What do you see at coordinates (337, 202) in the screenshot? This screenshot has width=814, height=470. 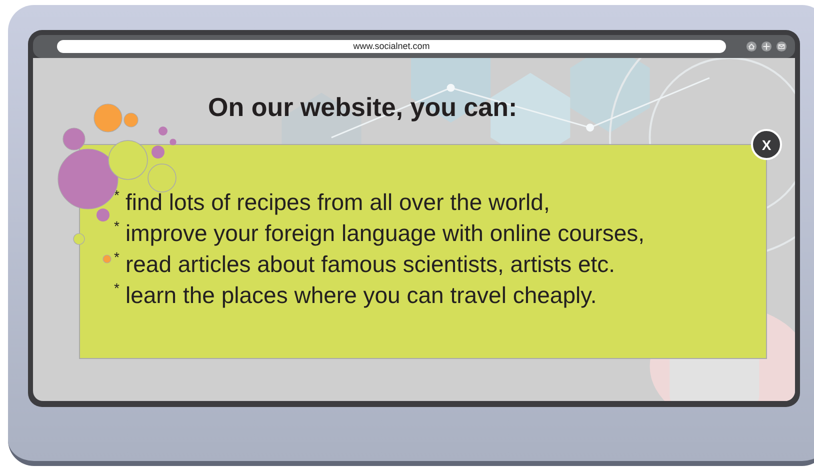 I see `list-item-text: find lots of recipes from all over the world,` at bounding box center [337, 202].